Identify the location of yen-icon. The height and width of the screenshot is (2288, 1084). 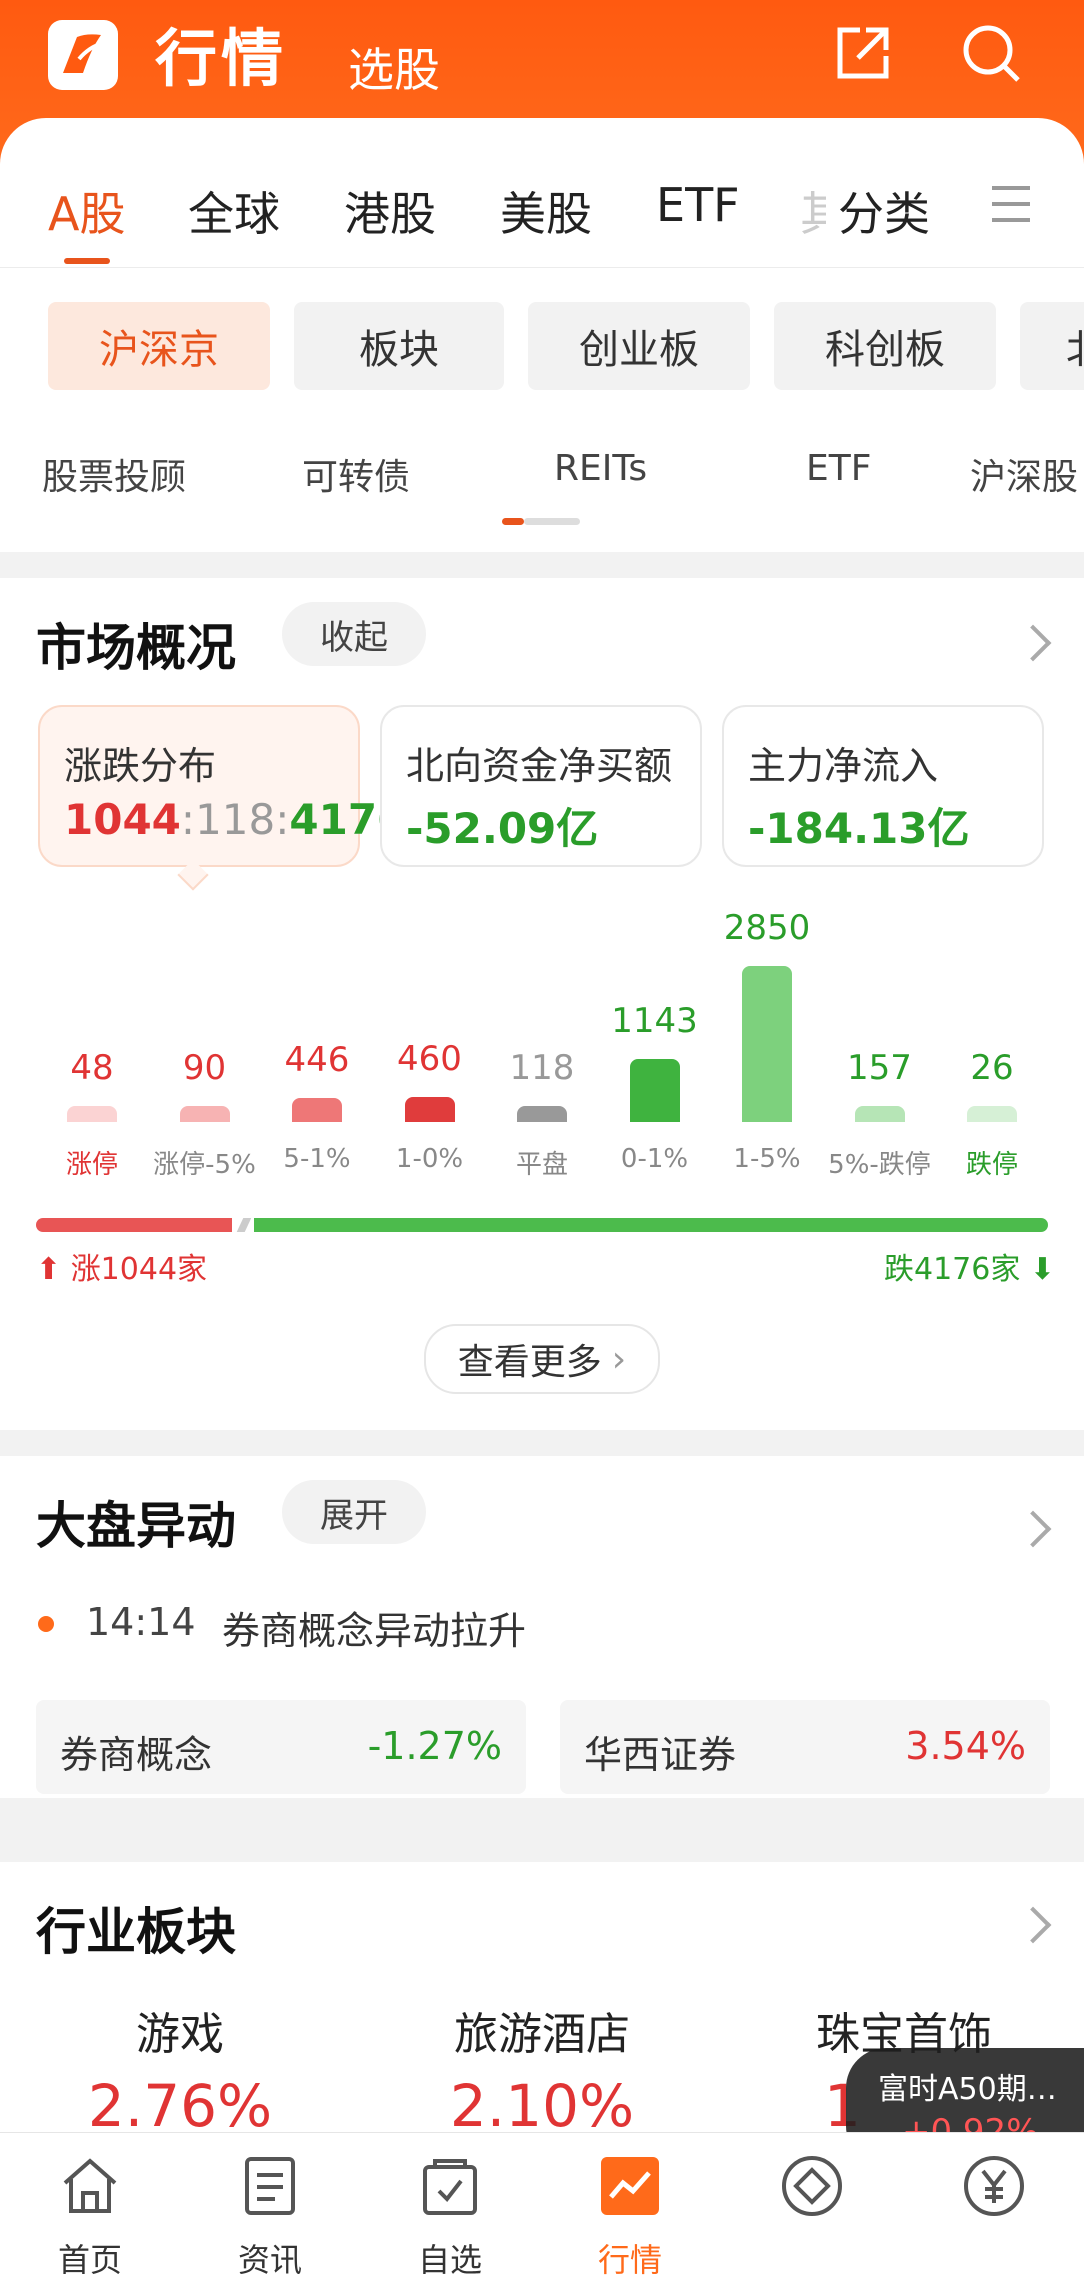
(994, 2186).